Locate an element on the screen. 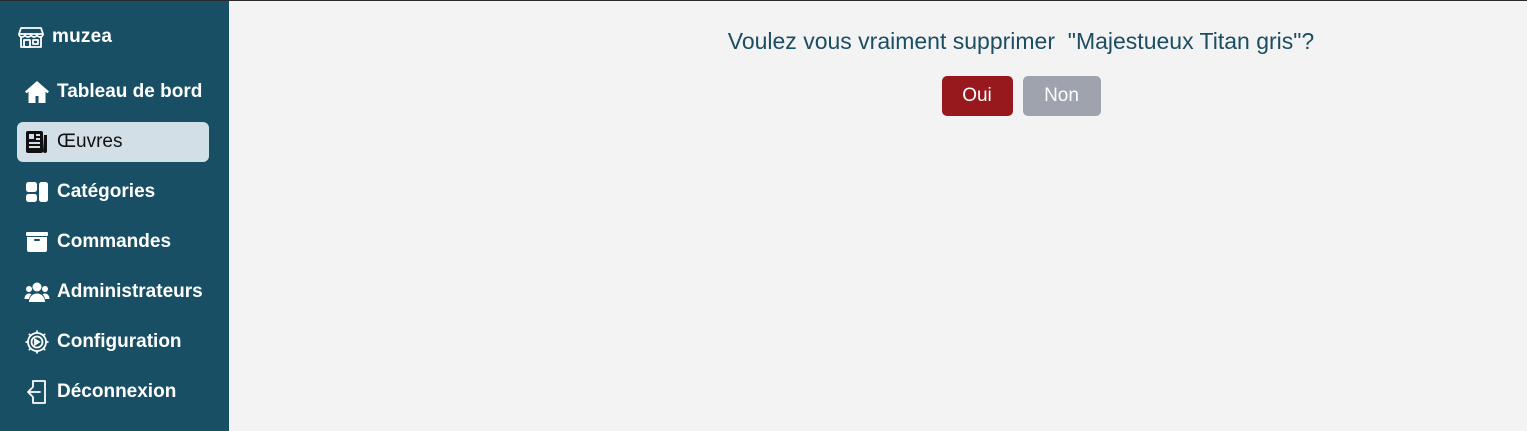 This screenshot has height=431, width=1527. sidebar-item-tableau-de-bord: Tableau de bord is located at coordinates (113, 92).